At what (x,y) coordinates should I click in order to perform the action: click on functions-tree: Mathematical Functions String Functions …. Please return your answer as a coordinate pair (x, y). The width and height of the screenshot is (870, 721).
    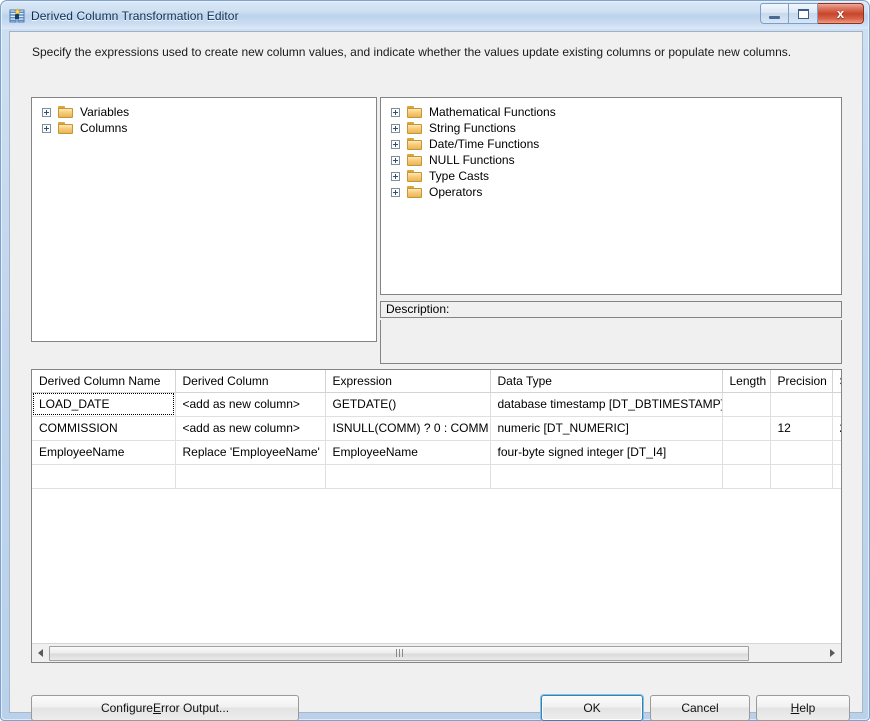
    Looking at the image, I should click on (611, 196).